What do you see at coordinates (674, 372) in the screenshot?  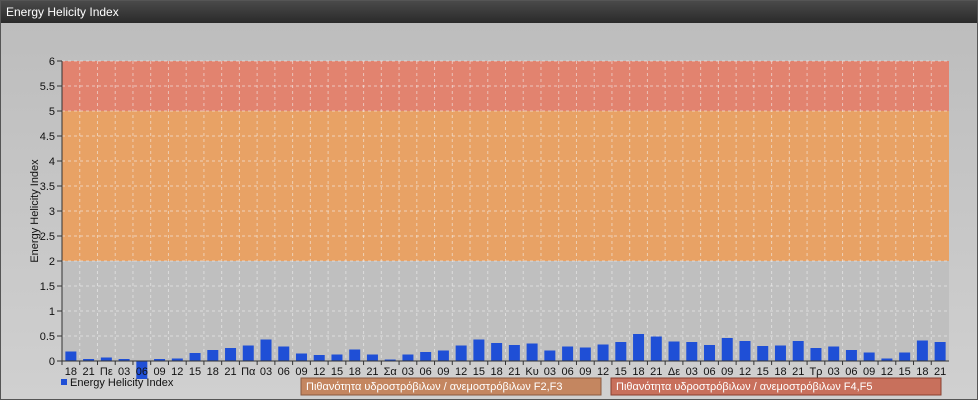 I see `x-tick-label: Δε` at bounding box center [674, 372].